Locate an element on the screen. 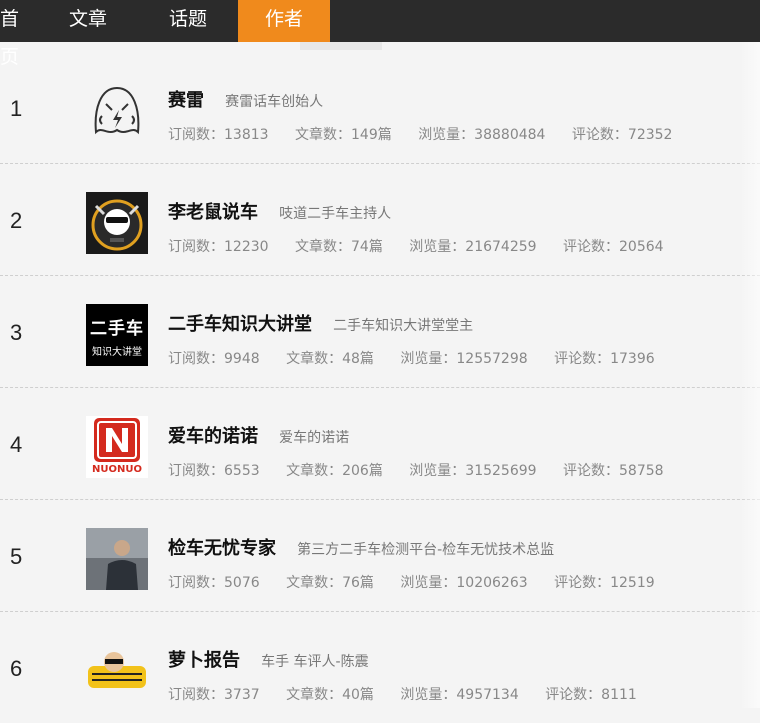 Image resolution: width=760 pixels, height=723 pixels. logo-text-main: 二手车 is located at coordinates (117, 329).